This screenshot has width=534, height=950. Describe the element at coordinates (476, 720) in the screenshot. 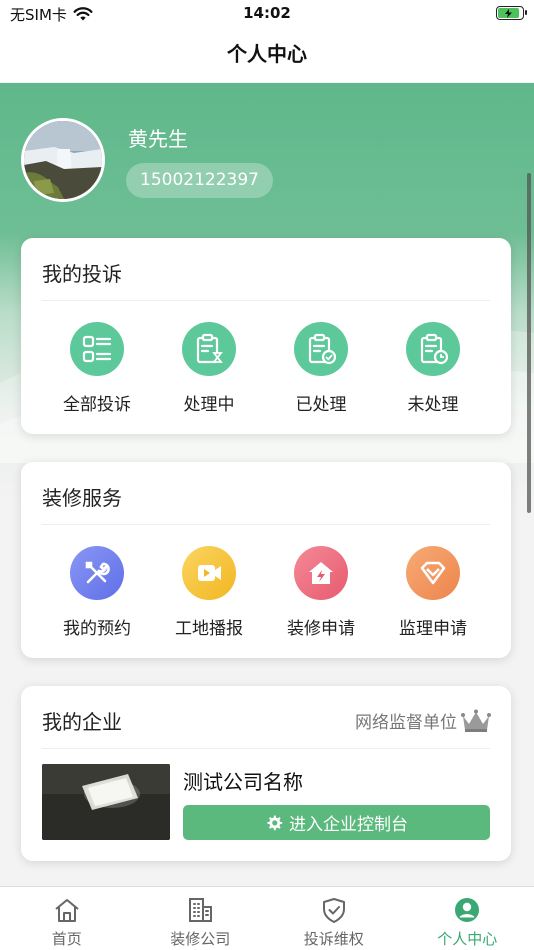

I see `crown-icon` at that location.